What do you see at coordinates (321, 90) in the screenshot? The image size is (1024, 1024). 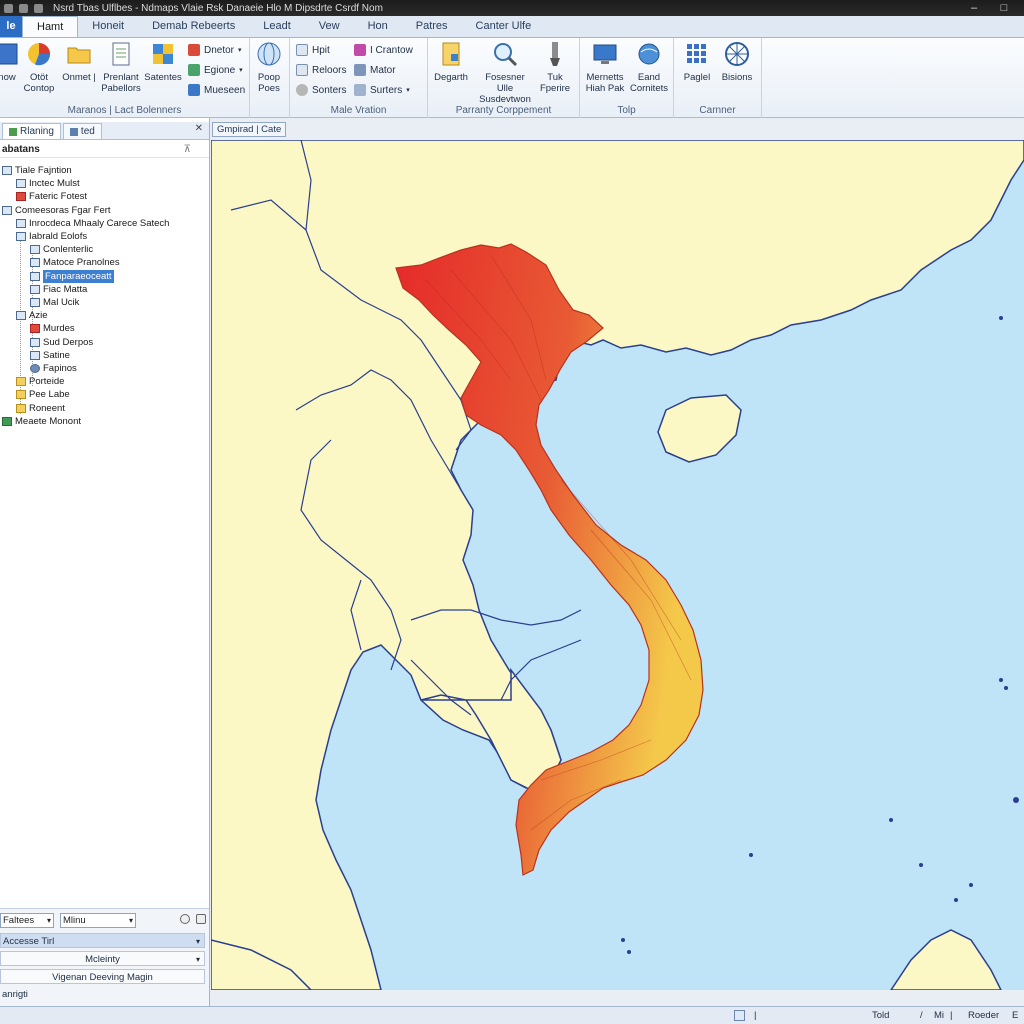 I see `ribbon-small-sorters: Sonters` at bounding box center [321, 90].